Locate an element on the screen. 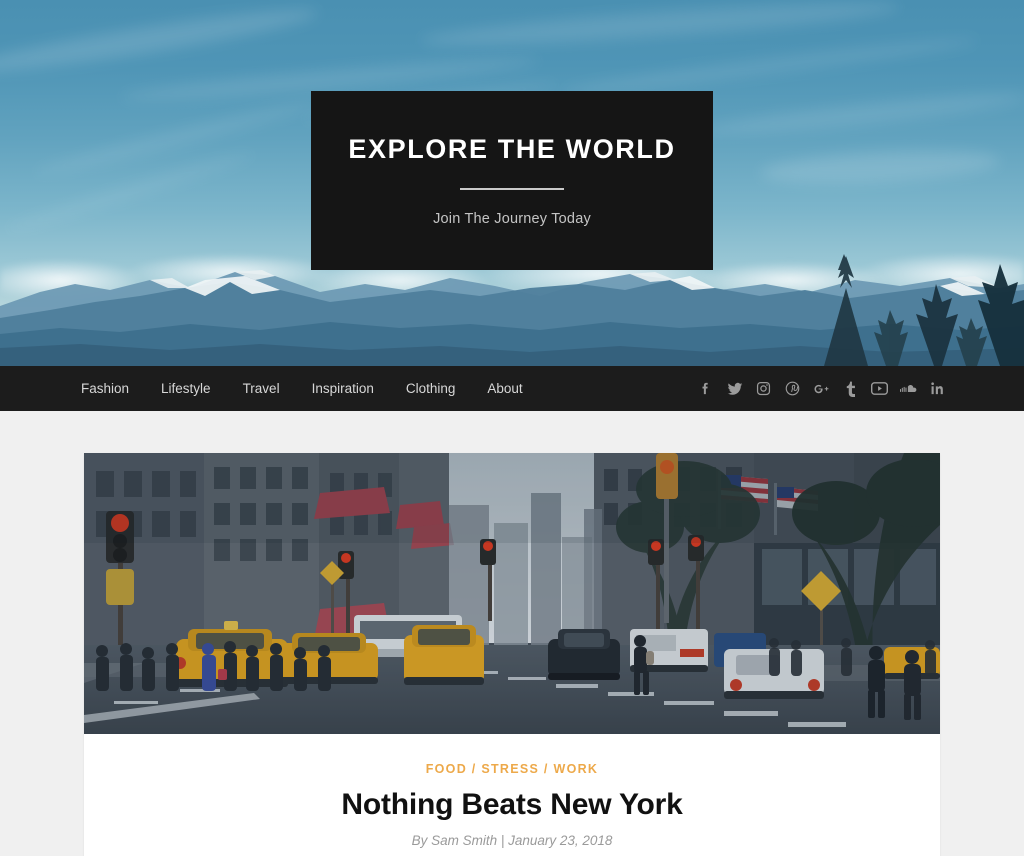 This screenshot has width=1024, height=856. nav-item-travel: Travel is located at coordinates (261, 388).